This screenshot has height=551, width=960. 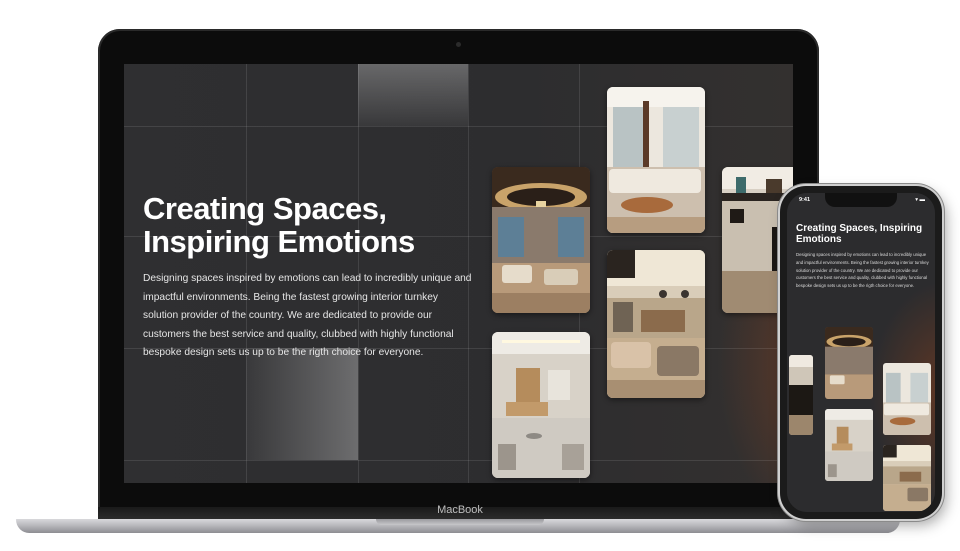 What do you see at coordinates (861, 200) in the screenshot?
I see `phone-notch` at bounding box center [861, 200].